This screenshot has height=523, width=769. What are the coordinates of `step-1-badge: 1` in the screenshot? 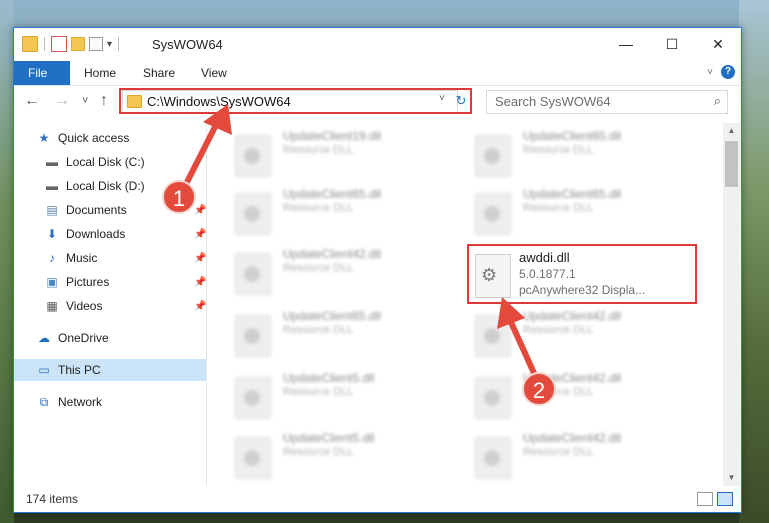 It's located at (179, 197).